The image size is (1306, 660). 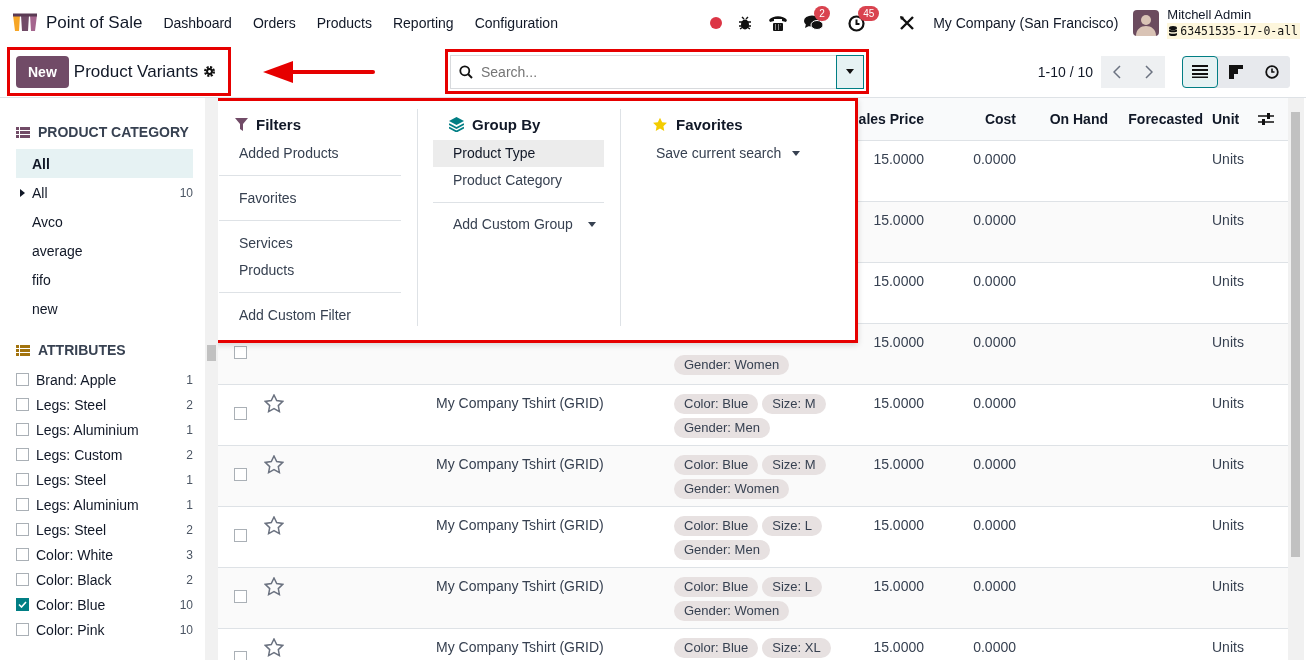 I want to click on category-item: Avco, so click(x=104, y=221).